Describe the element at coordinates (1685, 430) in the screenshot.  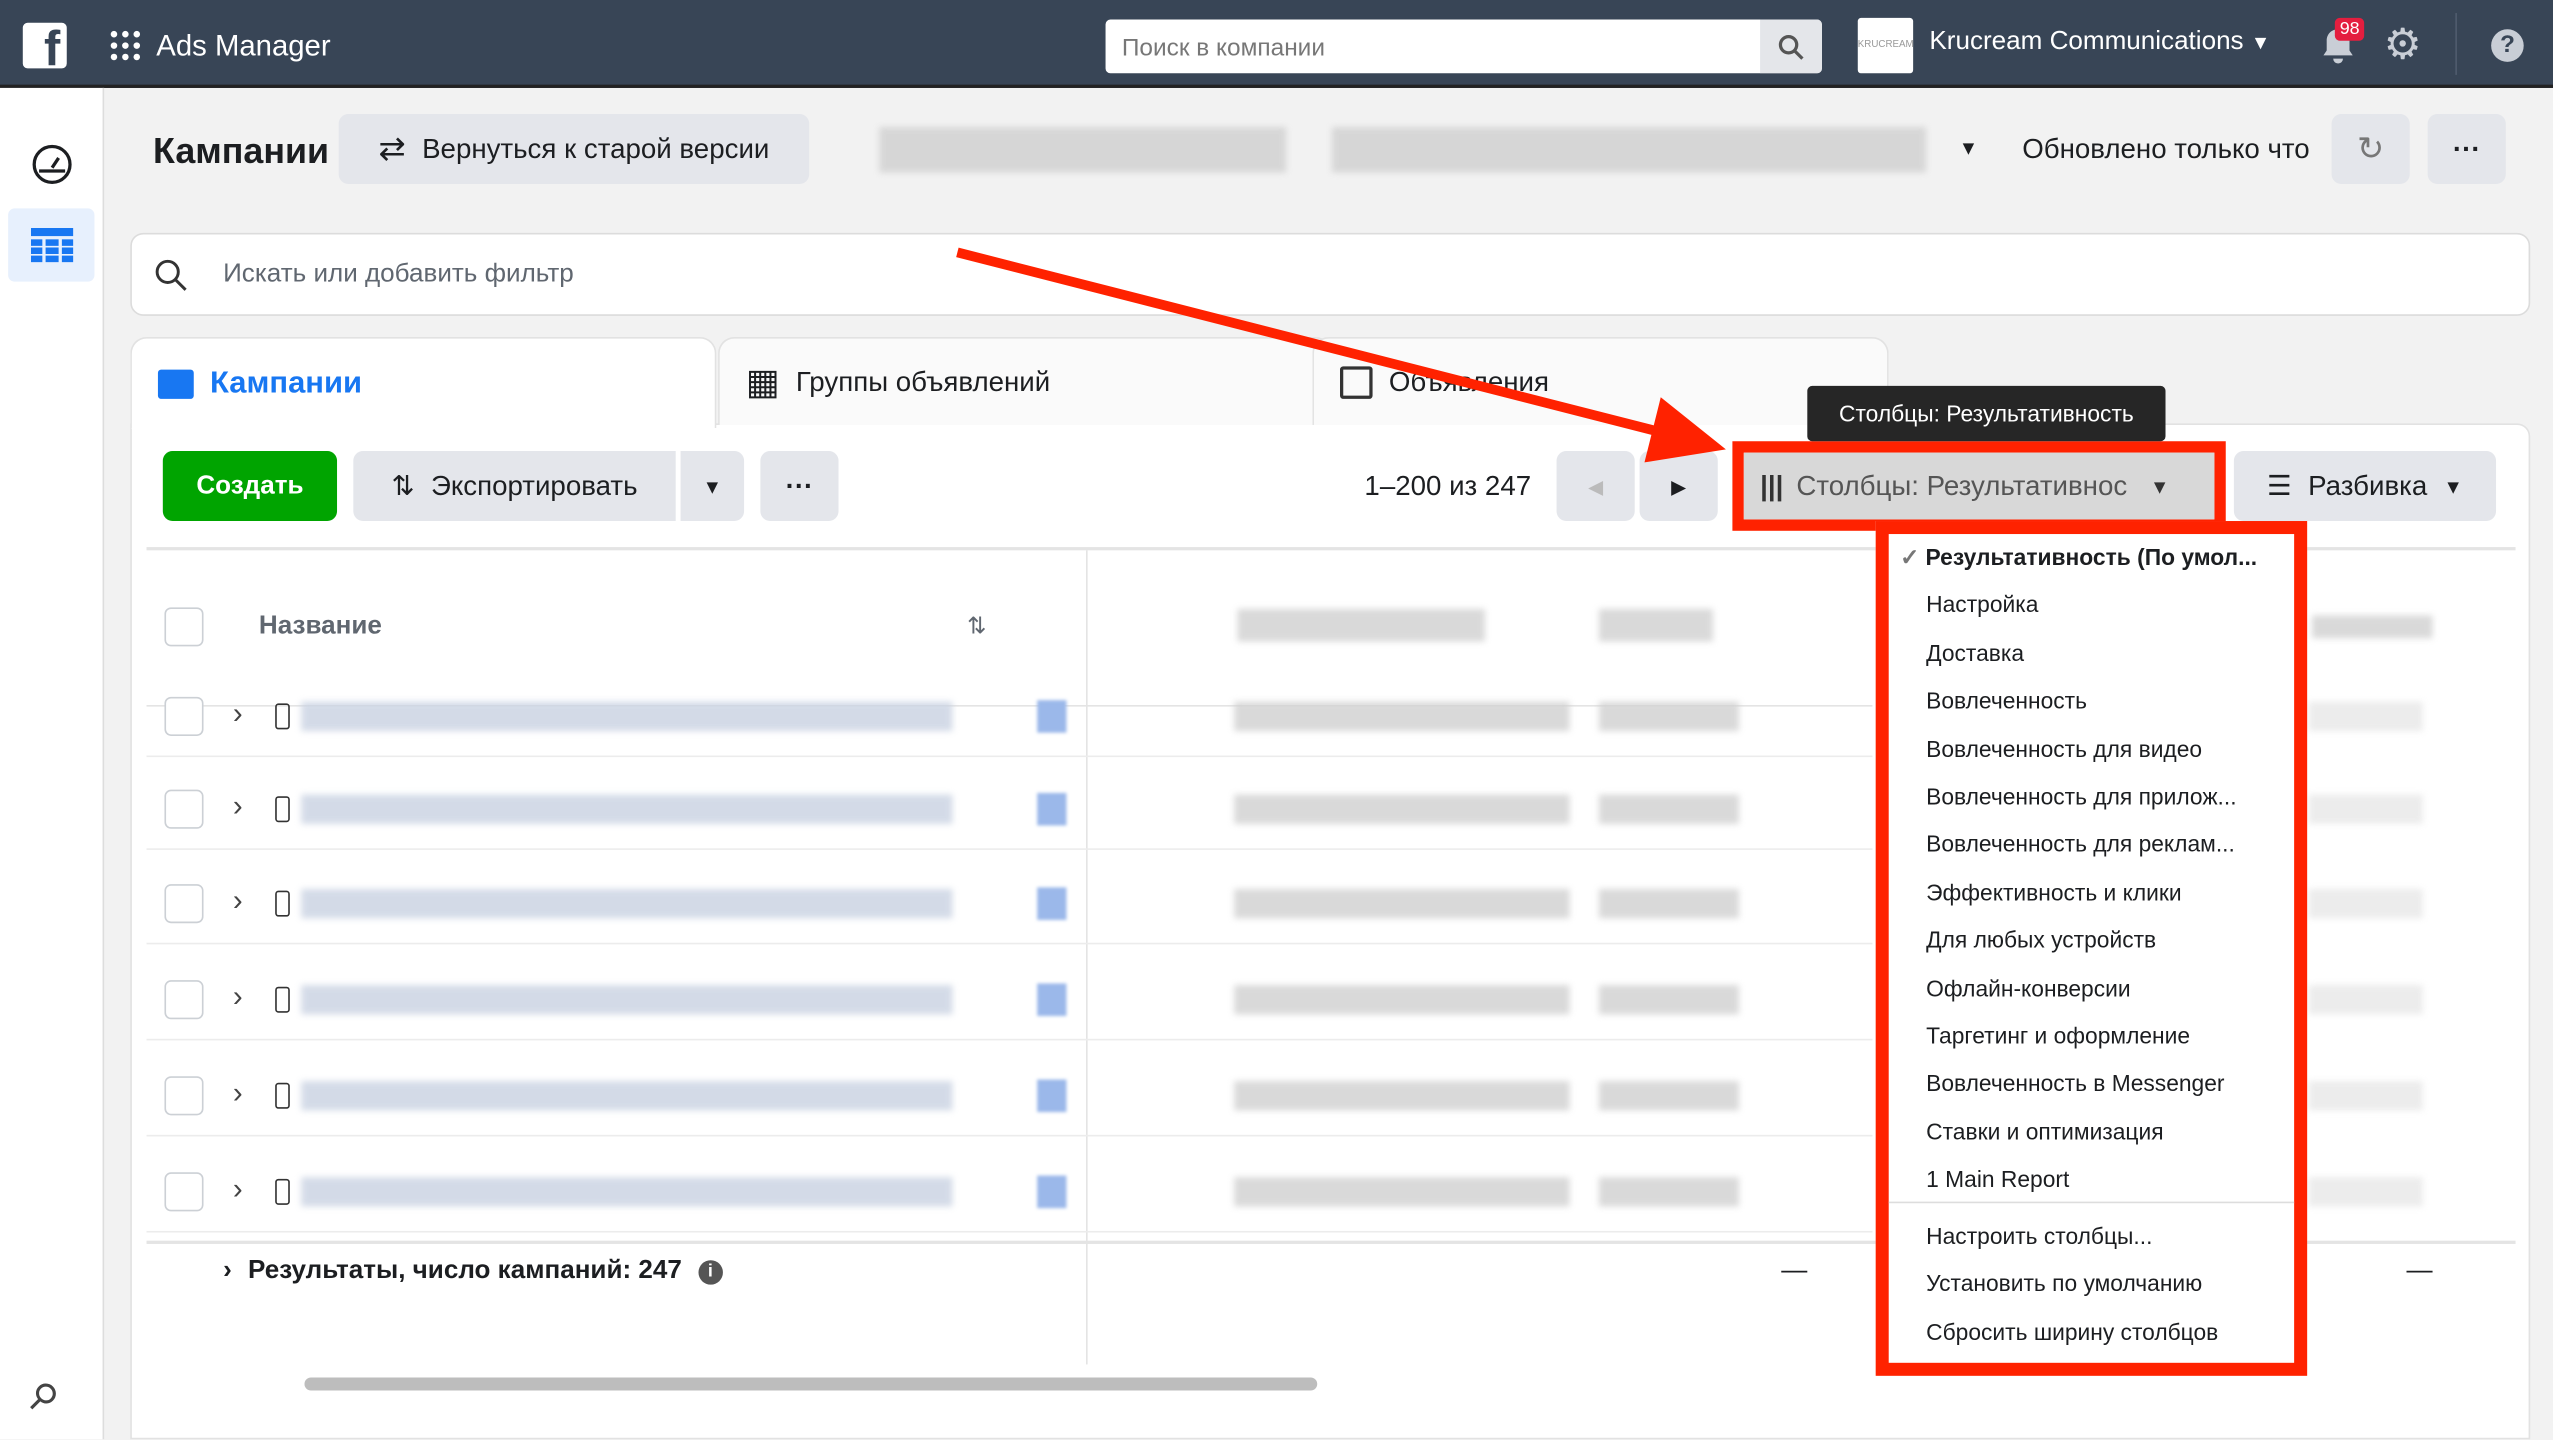
I see `arrow-head` at that location.